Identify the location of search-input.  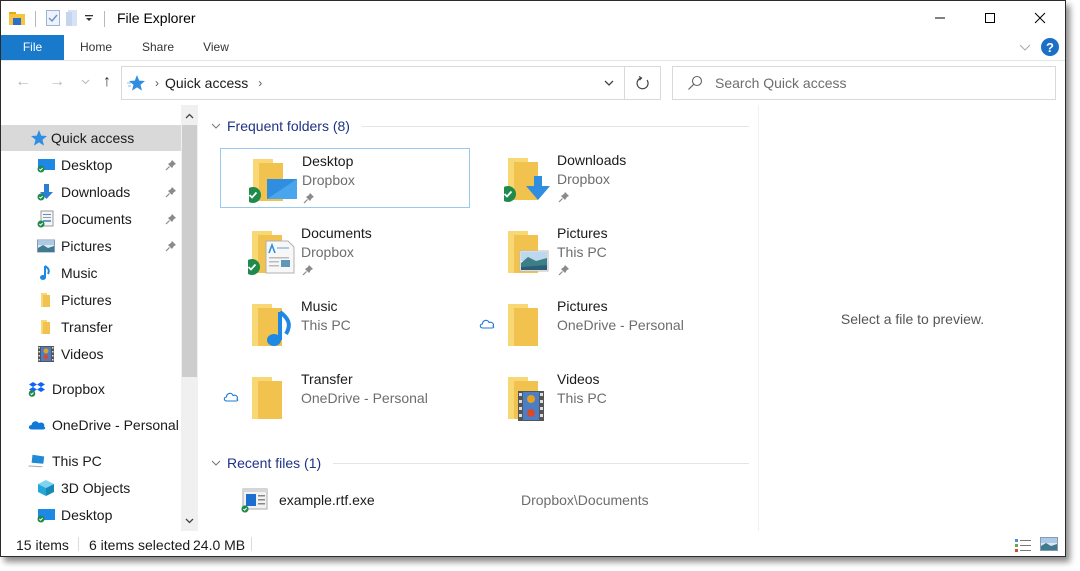
(865, 83).